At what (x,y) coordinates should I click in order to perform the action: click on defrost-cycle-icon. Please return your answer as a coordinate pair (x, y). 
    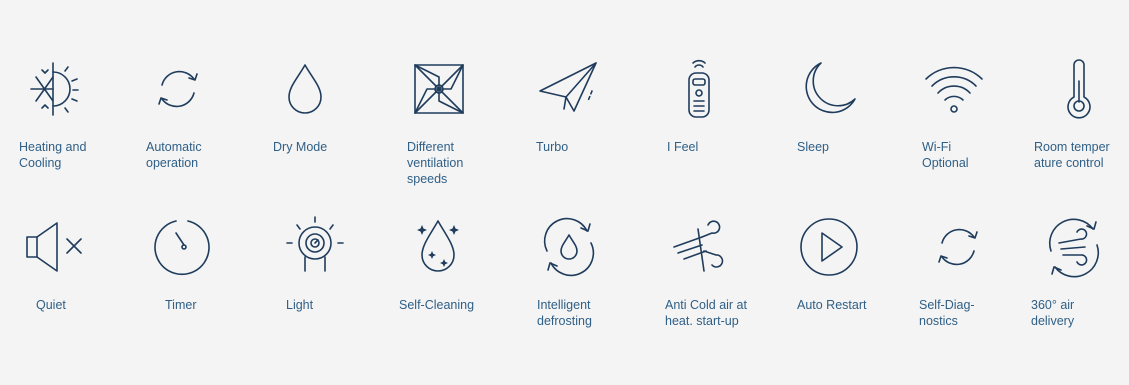
    Looking at the image, I should click on (569, 247).